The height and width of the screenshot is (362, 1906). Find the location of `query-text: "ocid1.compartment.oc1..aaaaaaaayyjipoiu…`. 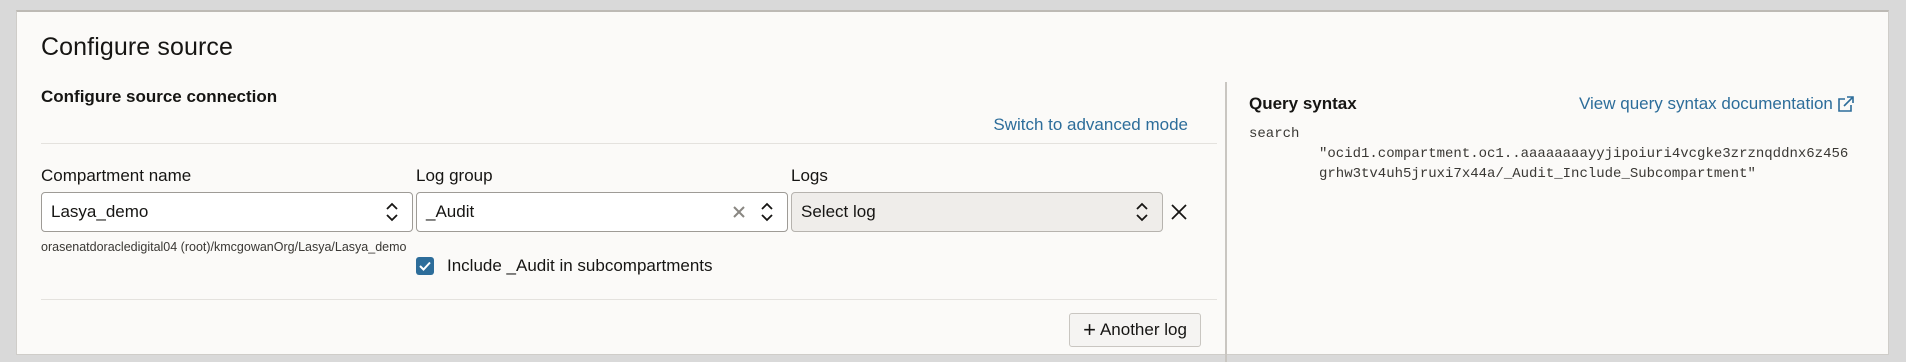

query-text: "ocid1.compartment.oc1..aaaaaaaayyjipoiu… is located at coordinates (1584, 164).